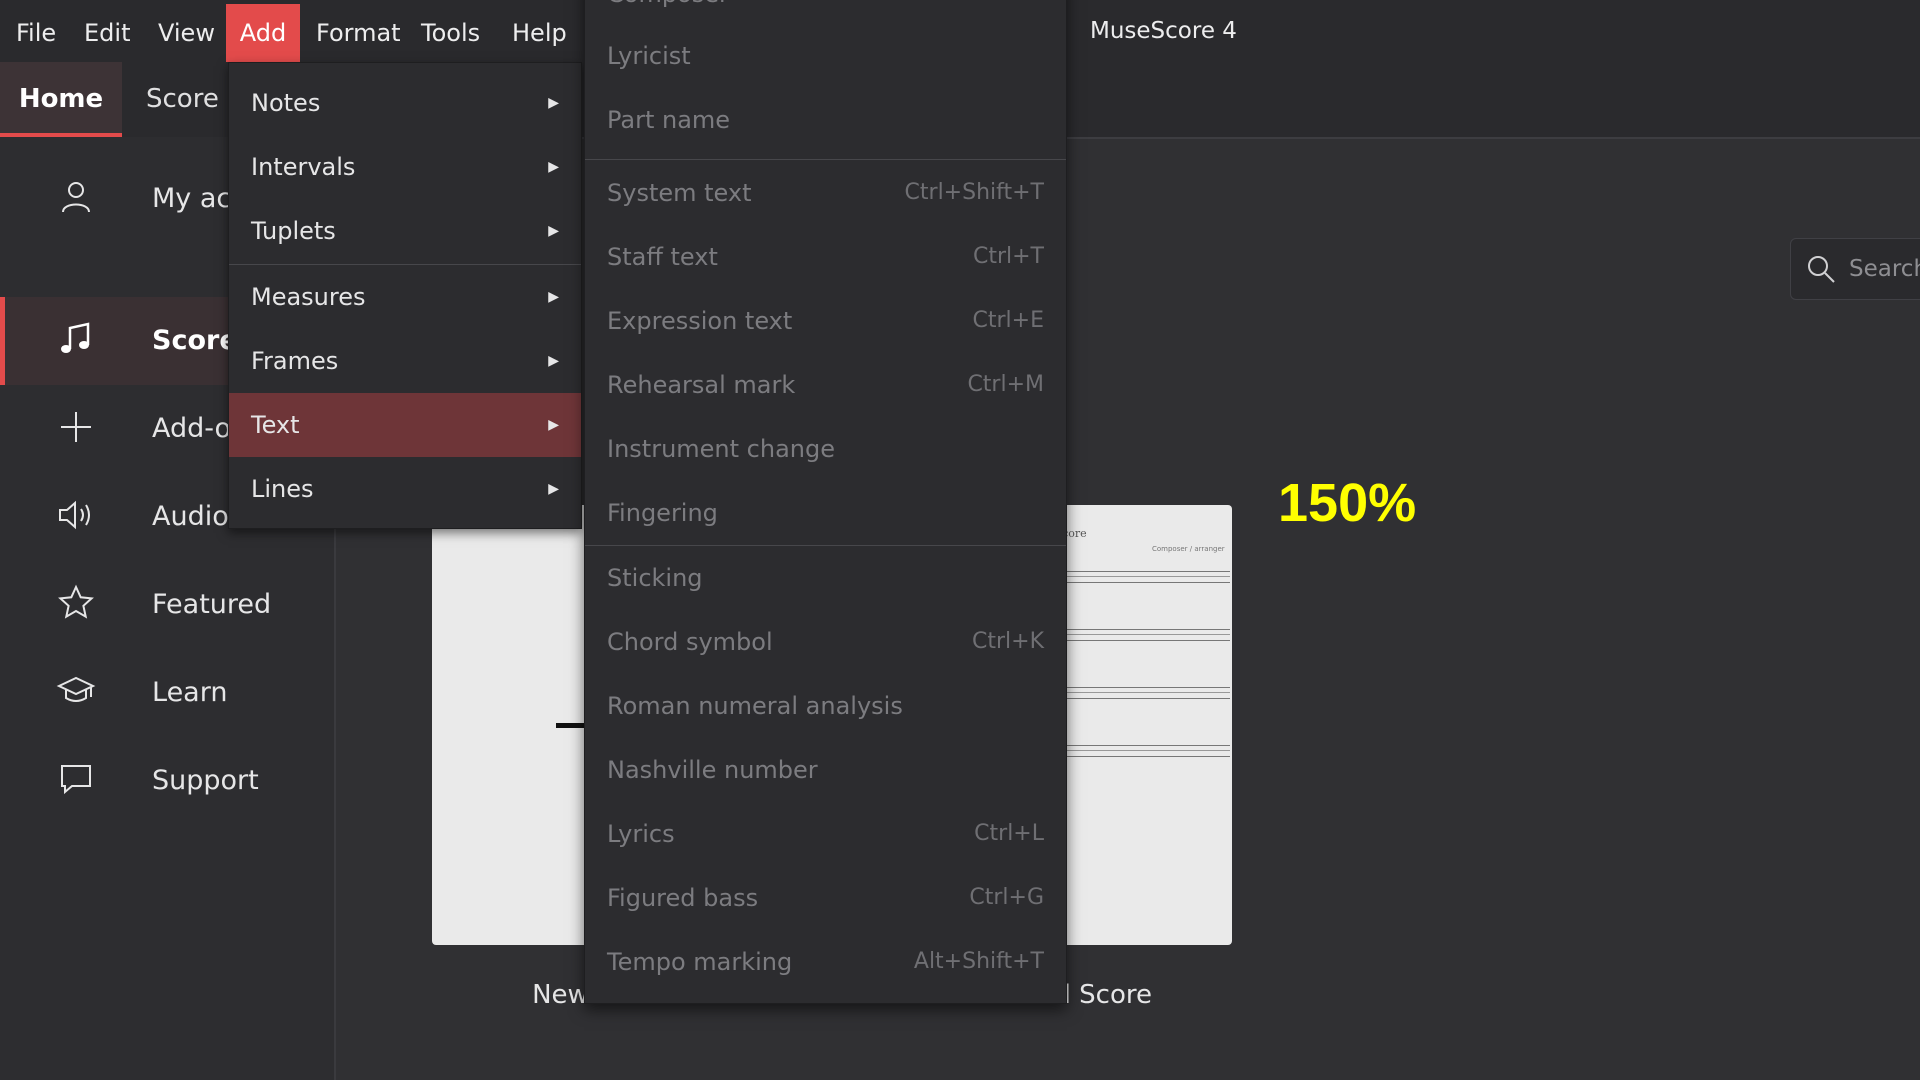 This screenshot has width=1920, height=1080. Describe the element at coordinates (825, 834) in the screenshot. I see `text-submenu-item: Lyrics Ctrl+L` at that location.